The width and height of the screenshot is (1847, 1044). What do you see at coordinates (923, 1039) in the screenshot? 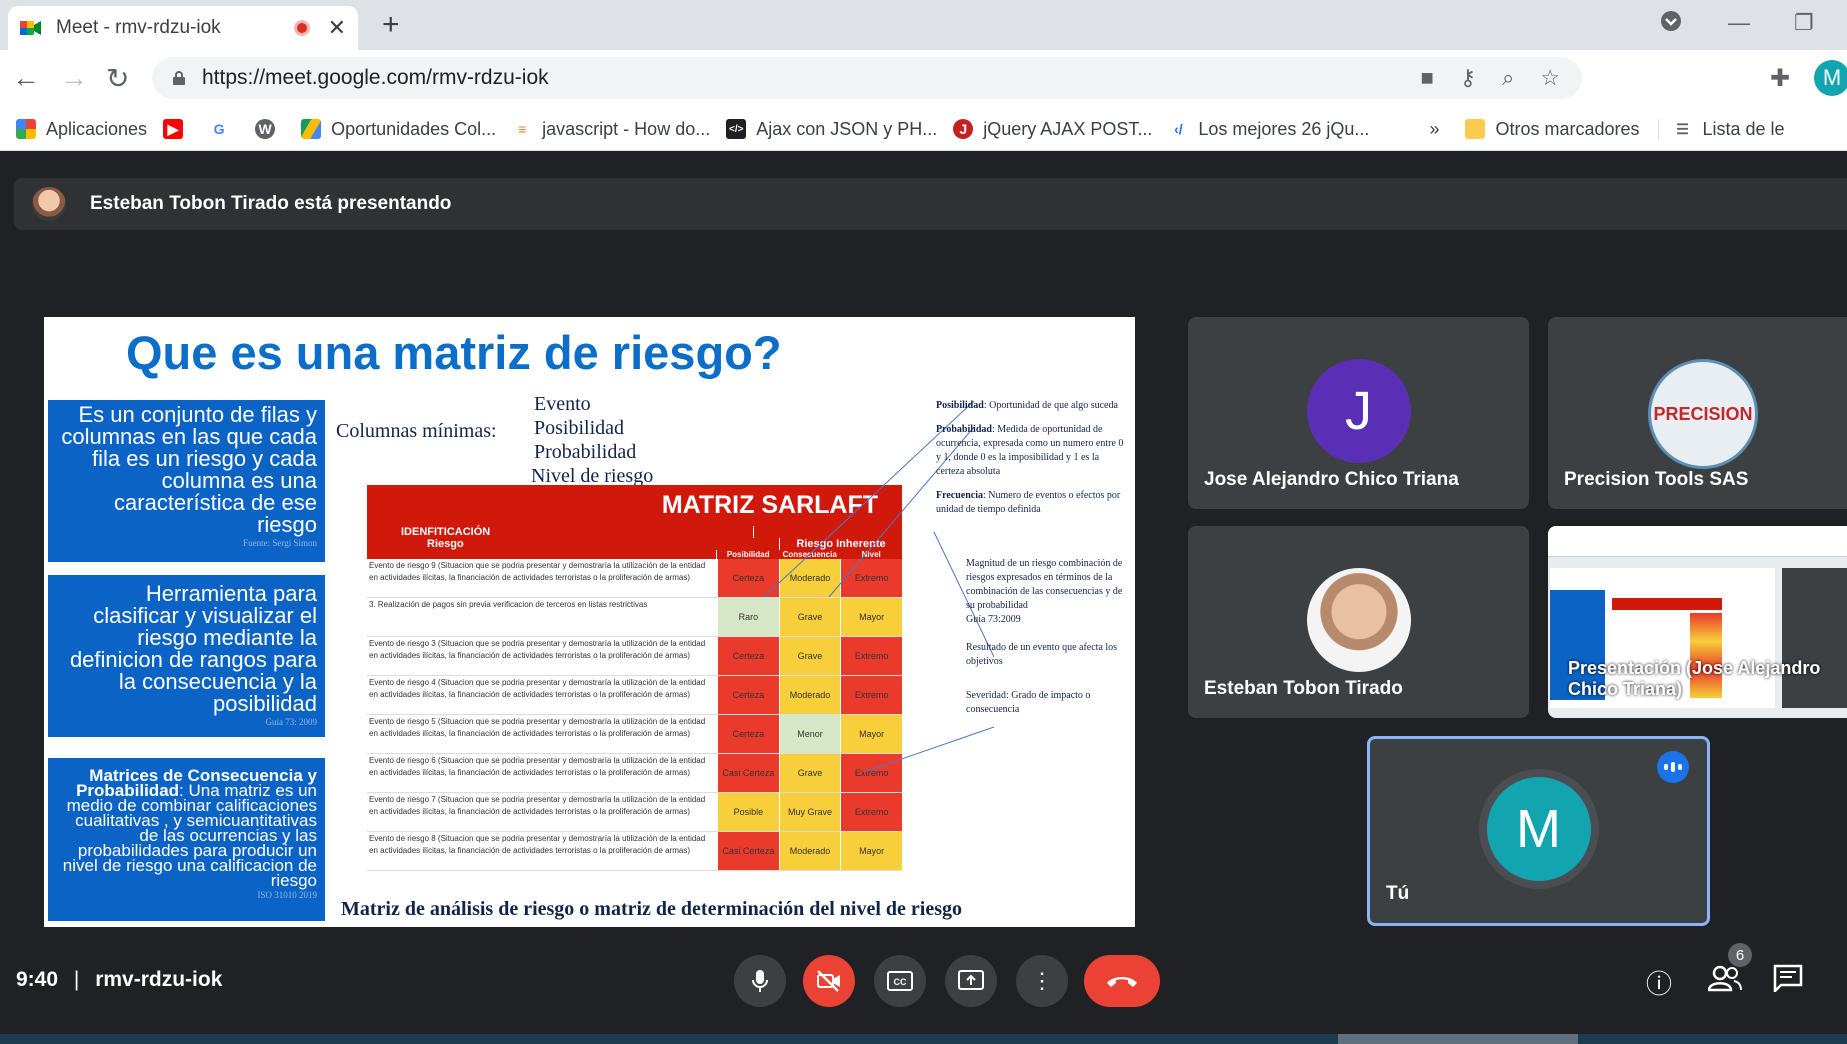
I see `taskbar-strip` at bounding box center [923, 1039].